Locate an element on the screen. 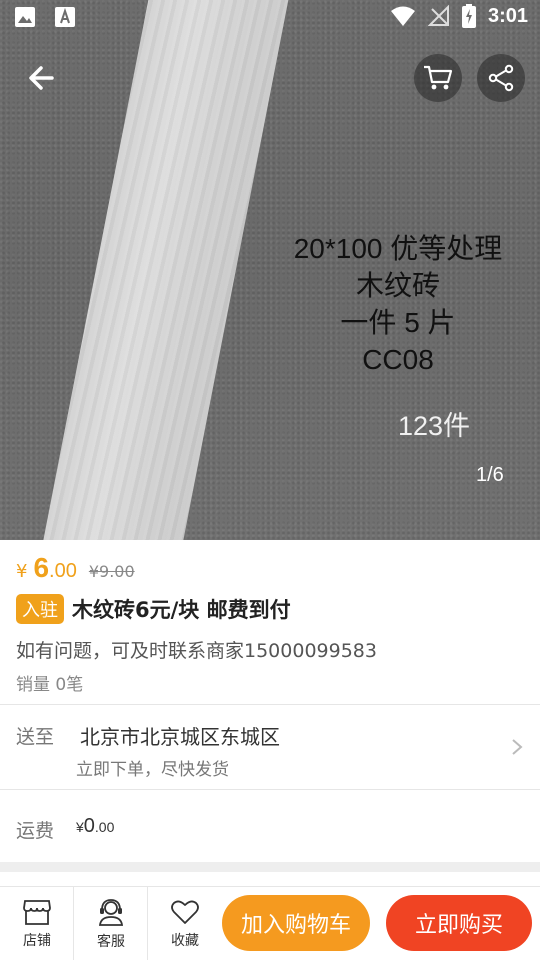  shopping-cart-icon is located at coordinates (438, 77).